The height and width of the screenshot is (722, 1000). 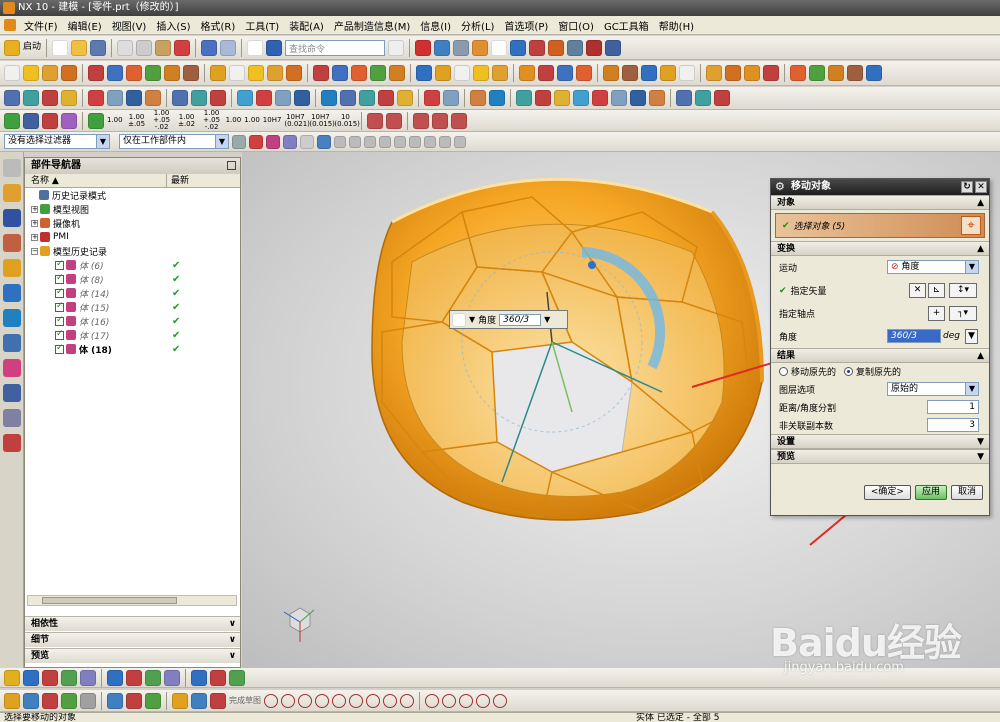 I want to click on text-icon, so click(x=199, y=677).